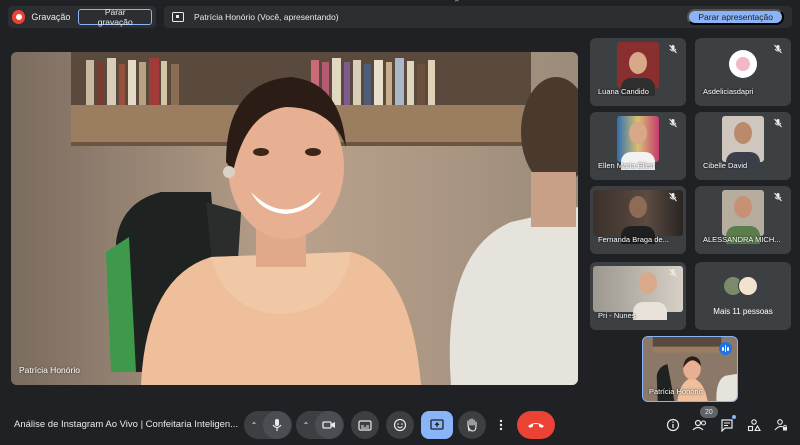  I want to click on participant-name: Pri - Nunes, so click(617, 315).